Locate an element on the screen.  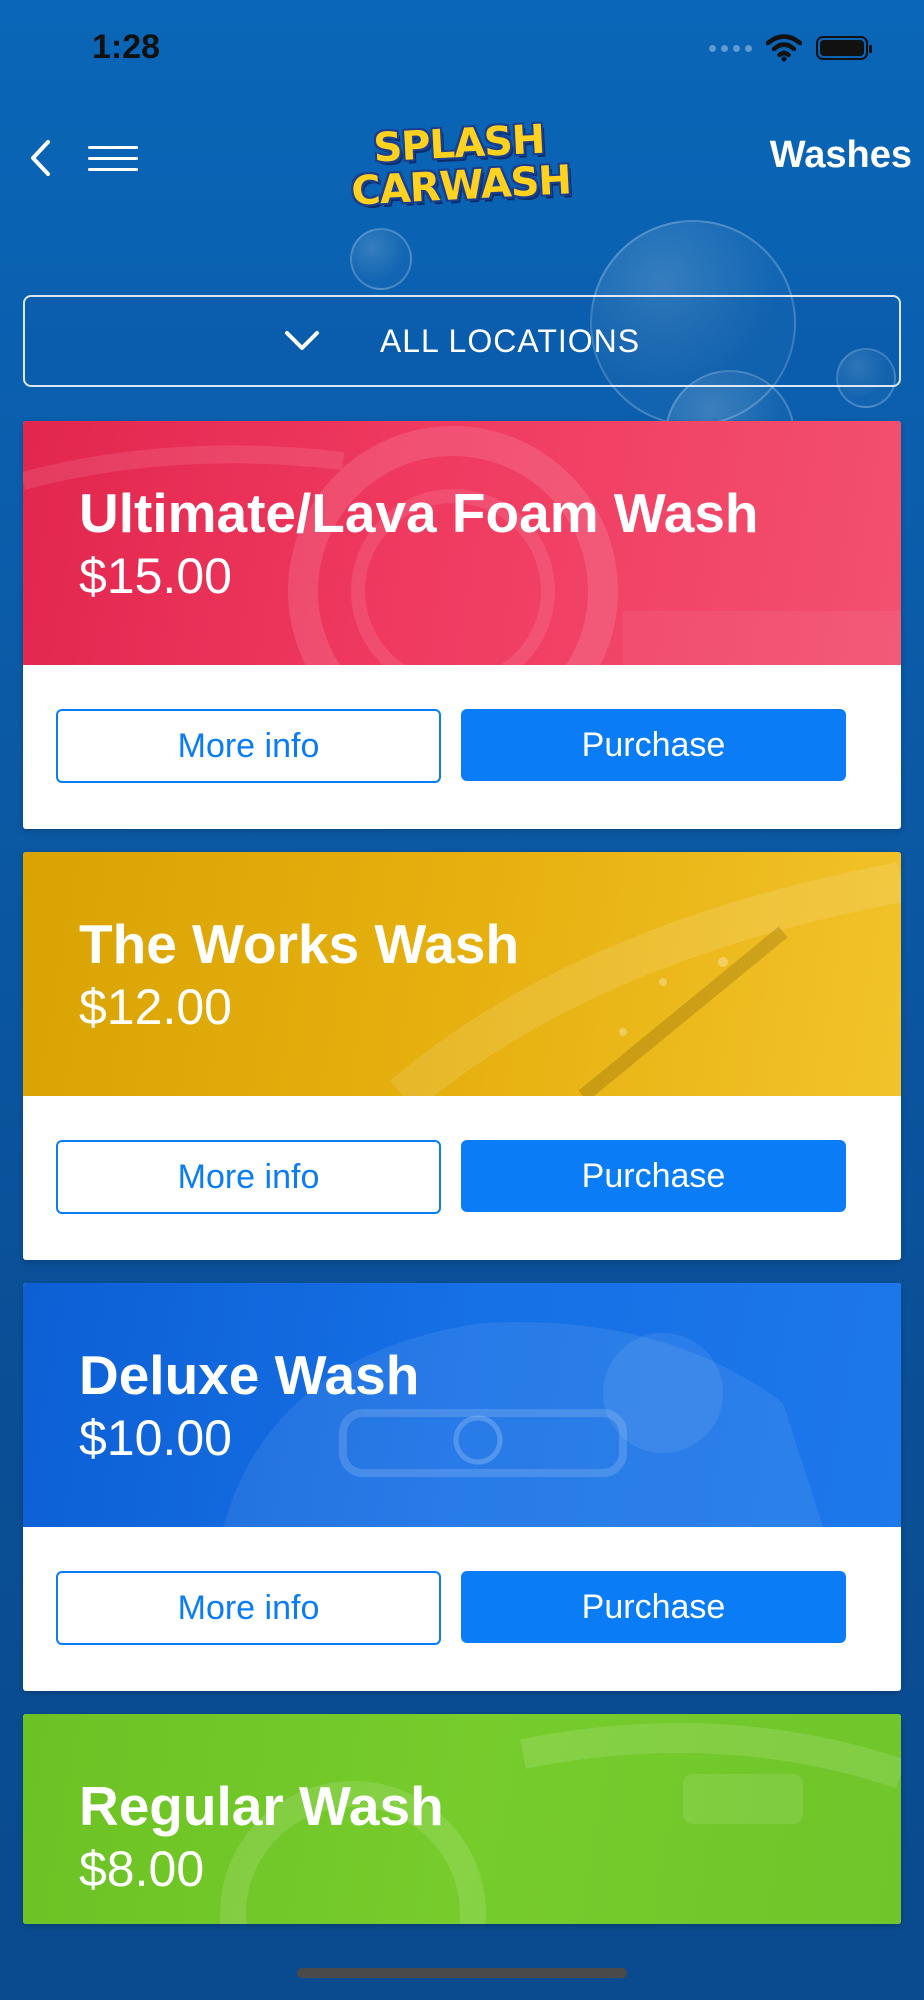
status-time: 1:28 is located at coordinates (126, 47).